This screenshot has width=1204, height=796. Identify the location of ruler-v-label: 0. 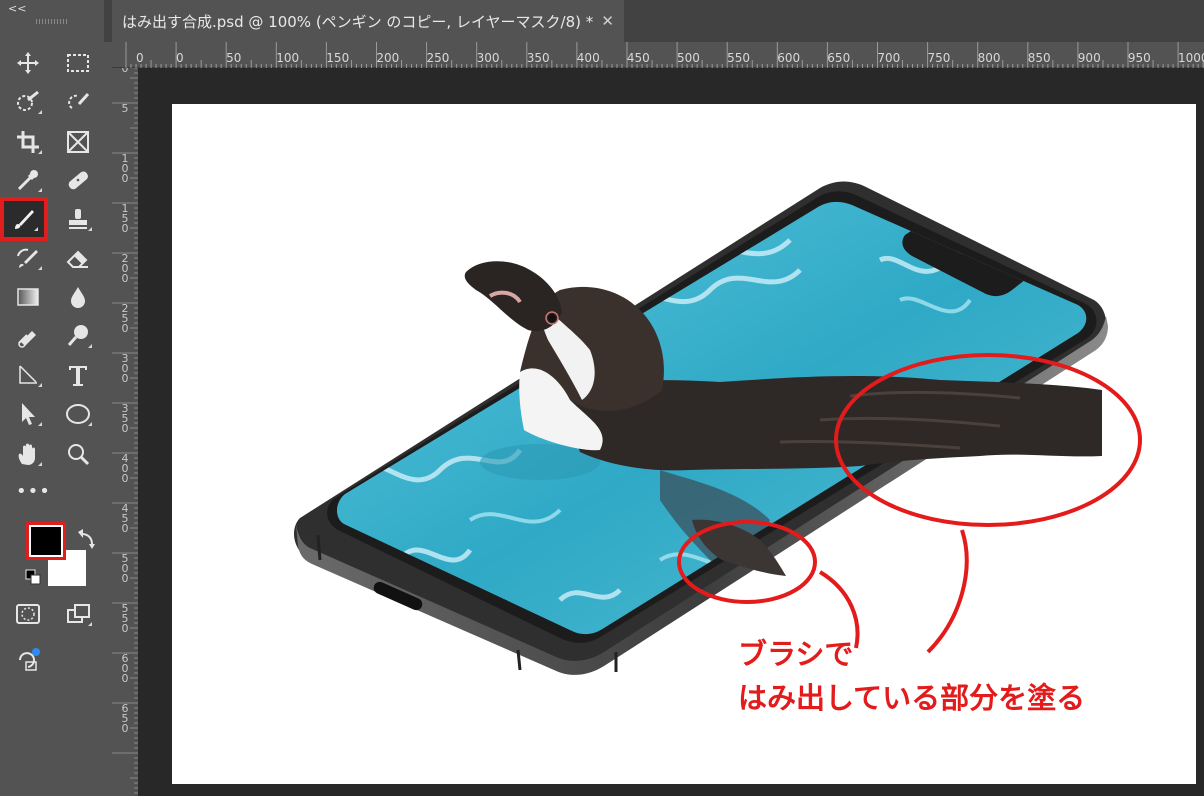
(125, 71).